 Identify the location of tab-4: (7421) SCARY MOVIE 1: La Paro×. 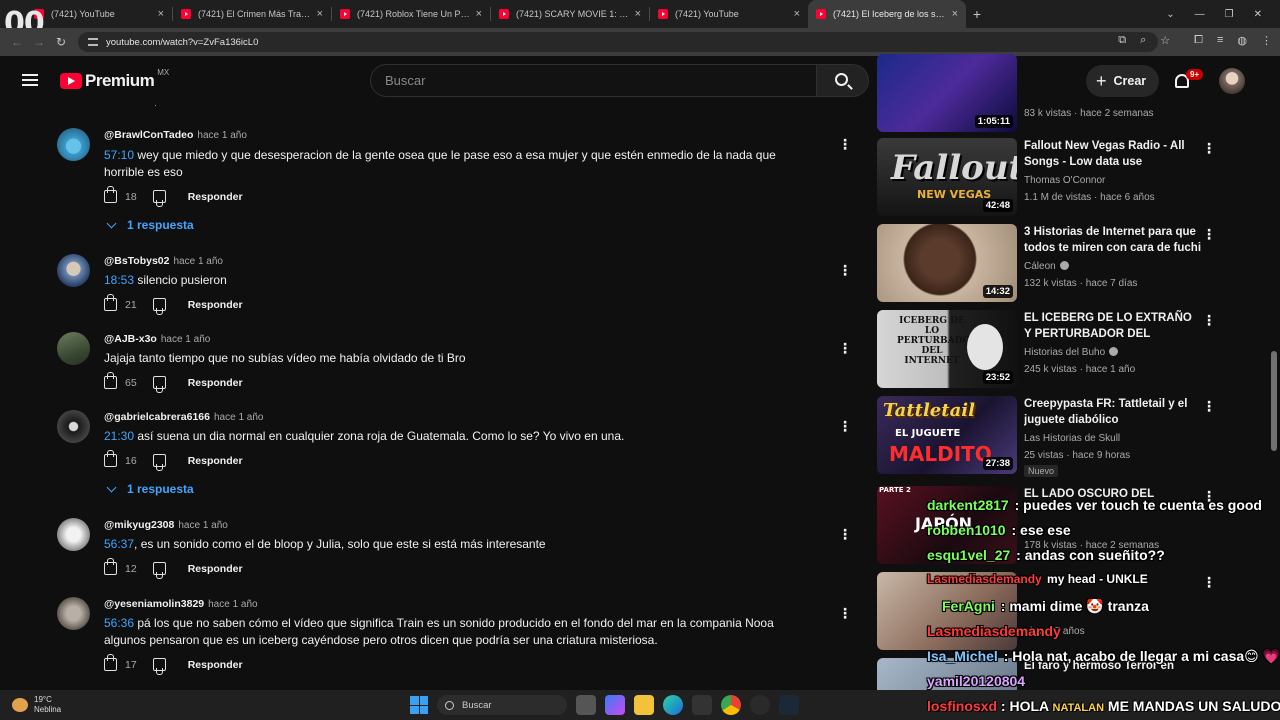
(570, 14).